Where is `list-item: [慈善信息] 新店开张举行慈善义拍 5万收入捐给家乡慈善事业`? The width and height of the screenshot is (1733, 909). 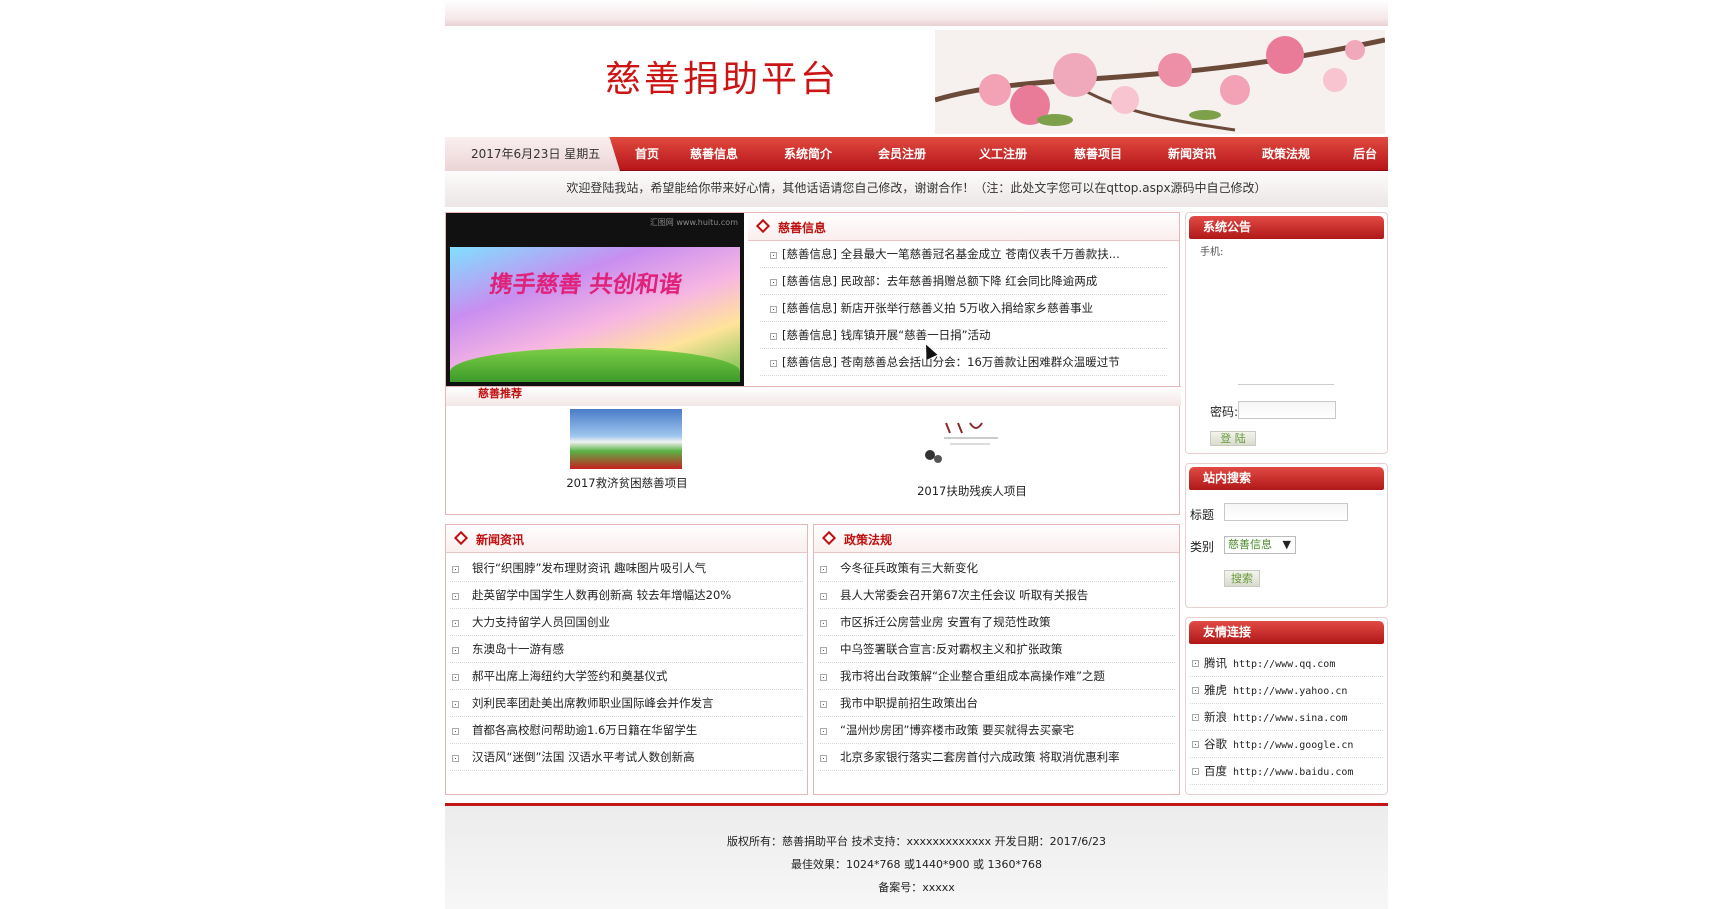 list-item: [慈善信息] 新店开张举行慈善义拍 5万收入捐给家乡慈善事业 is located at coordinates (963, 308).